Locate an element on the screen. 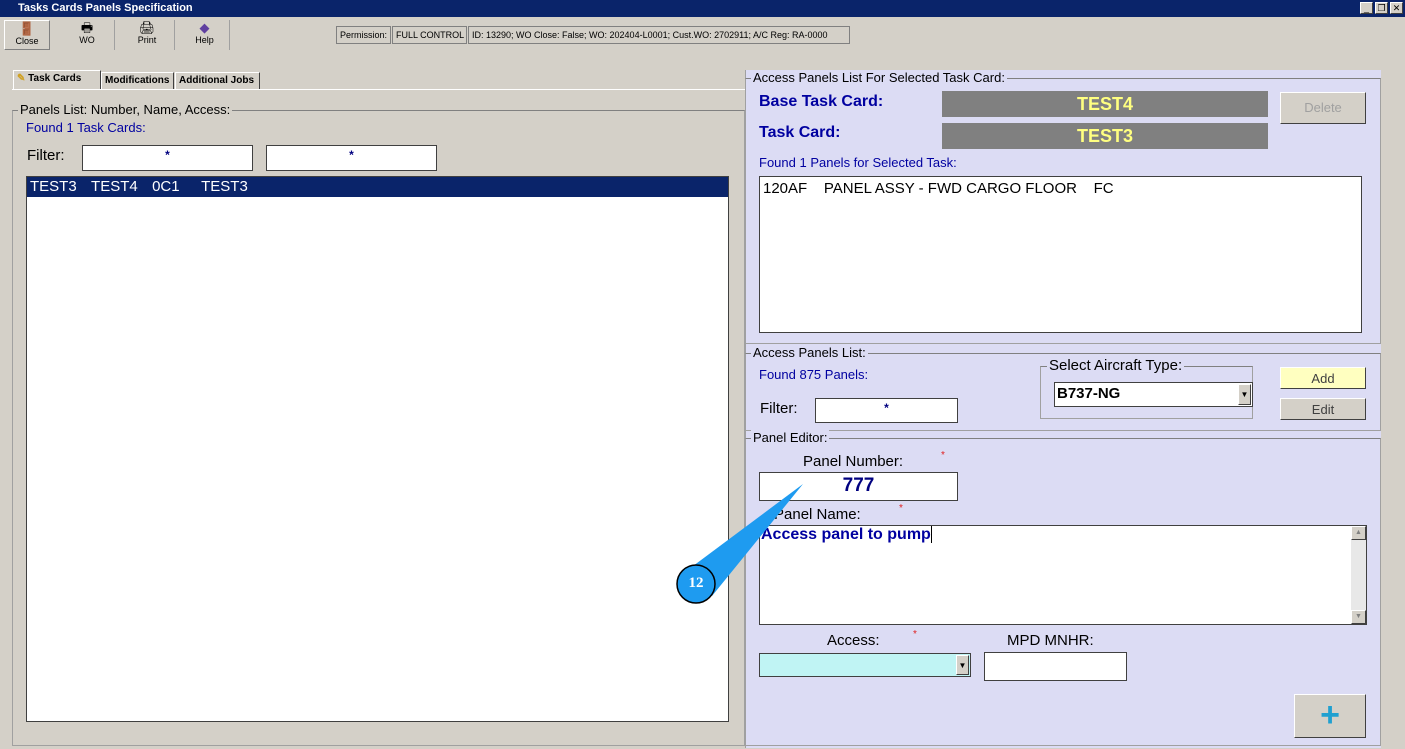 The image size is (1405, 749). callout-pointer is located at coordinates (739, 544).